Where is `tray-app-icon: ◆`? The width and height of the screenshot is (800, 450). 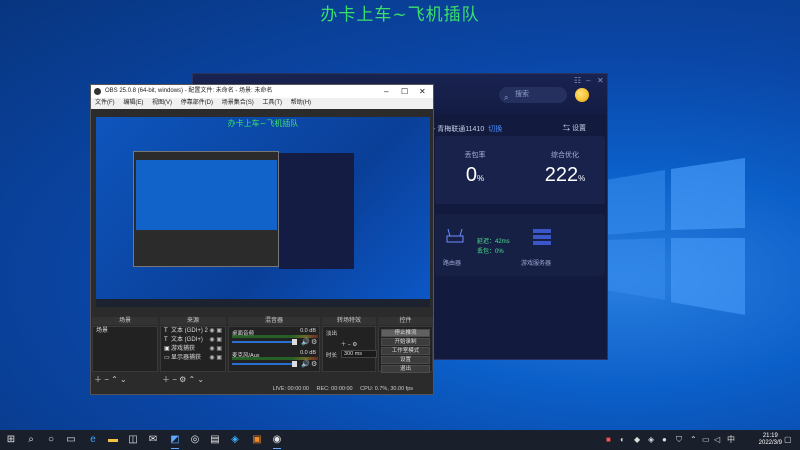
tray-app-icon: ◆ is located at coordinates (637, 440).